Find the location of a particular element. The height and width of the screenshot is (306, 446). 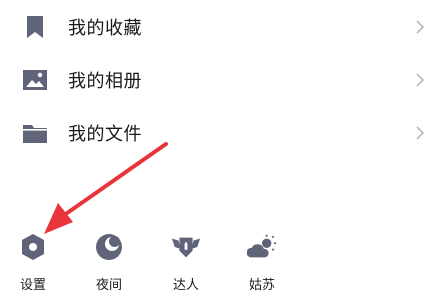

expert-label: 达人 is located at coordinates (185, 285).